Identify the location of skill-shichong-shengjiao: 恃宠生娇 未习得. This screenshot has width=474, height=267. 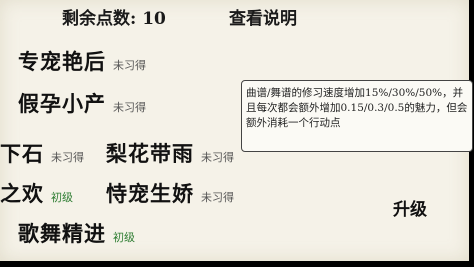
(170, 193).